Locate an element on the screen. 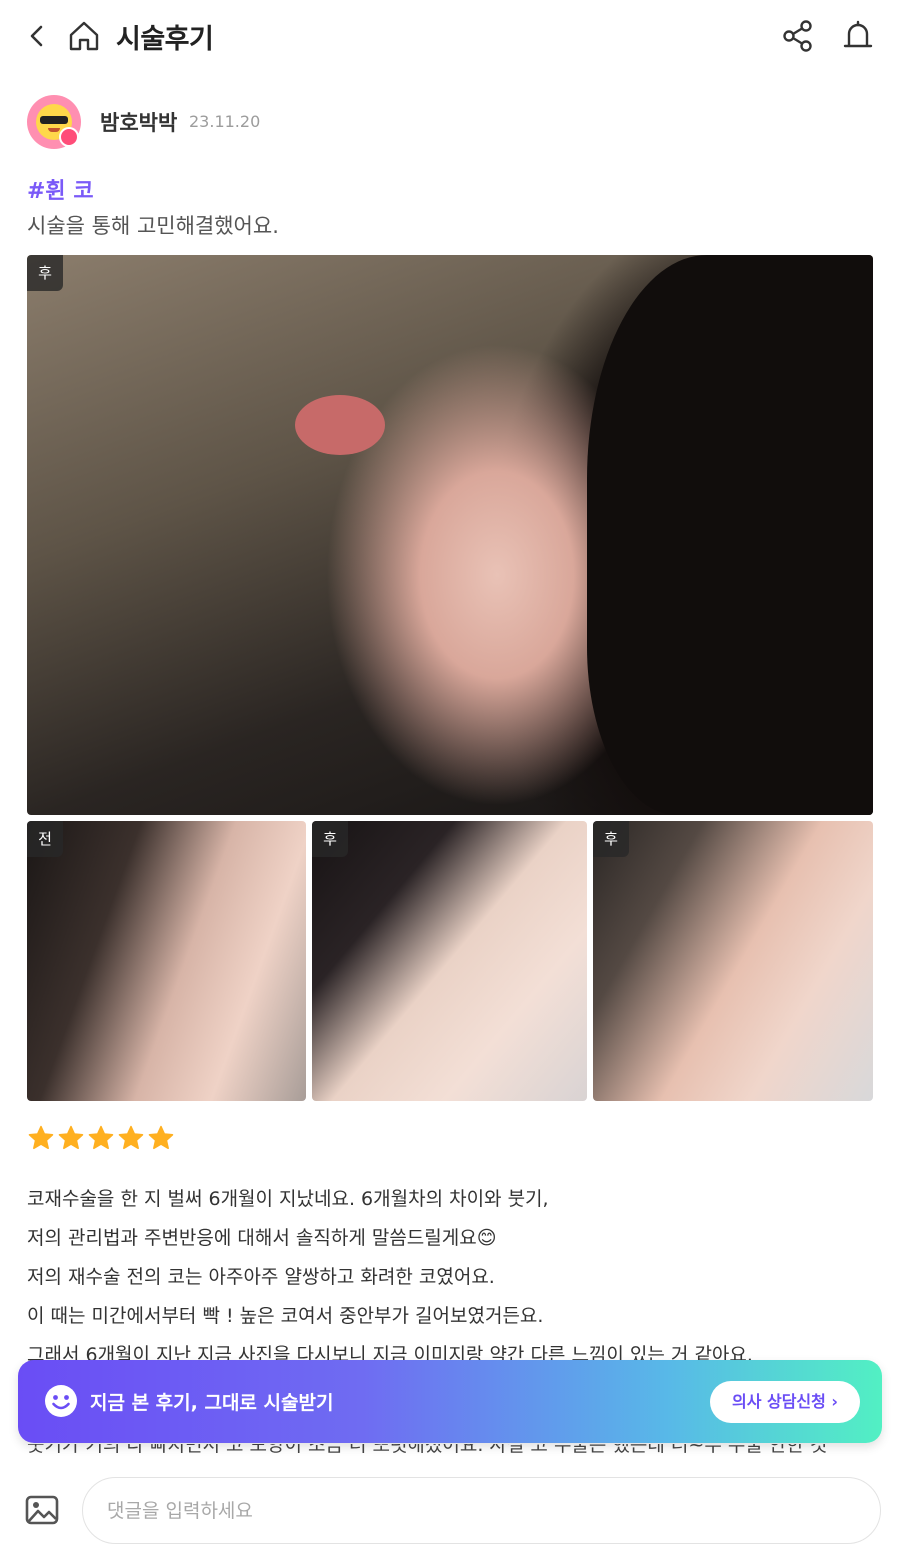 This screenshot has height=1560, width=900. notification-bell-icon is located at coordinates (858, 36).